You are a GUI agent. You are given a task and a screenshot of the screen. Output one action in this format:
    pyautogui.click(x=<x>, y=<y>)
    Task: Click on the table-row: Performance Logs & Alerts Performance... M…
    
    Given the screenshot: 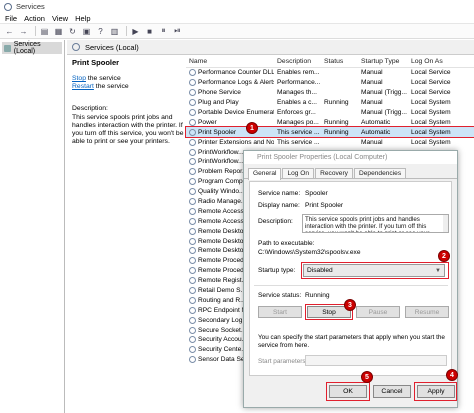 What is the action you would take?
    pyautogui.click(x=330, y=83)
    